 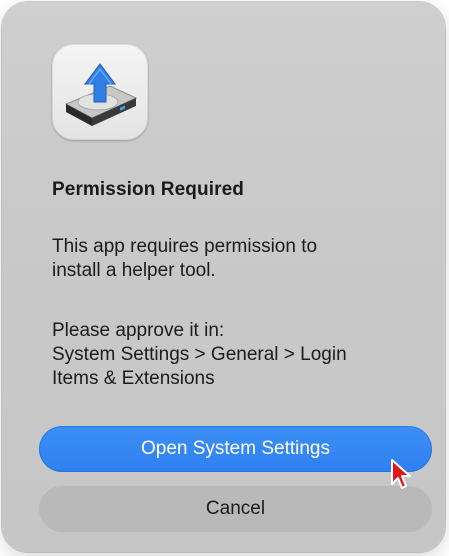 What do you see at coordinates (185, 246) in the screenshot?
I see `message-line: This app requires permission to` at bounding box center [185, 246].